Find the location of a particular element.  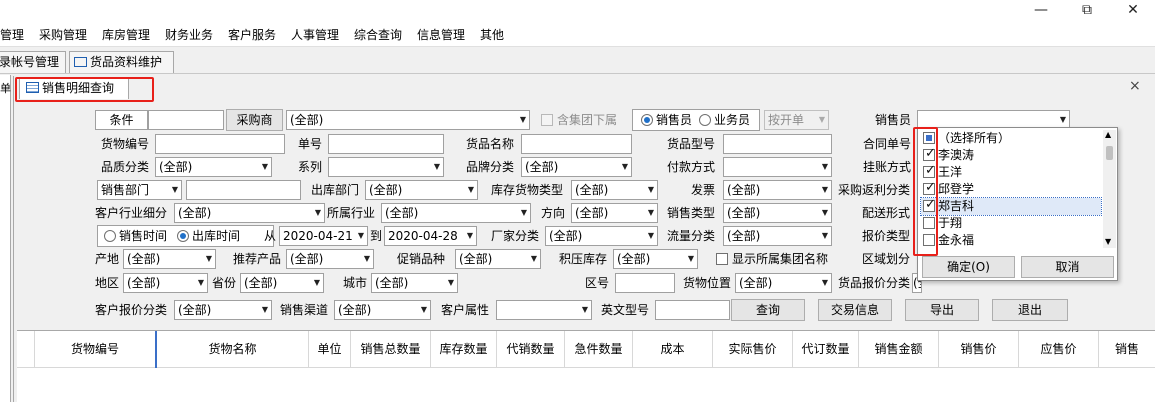

outbound-time-radio is located at coordinates (183, 236).